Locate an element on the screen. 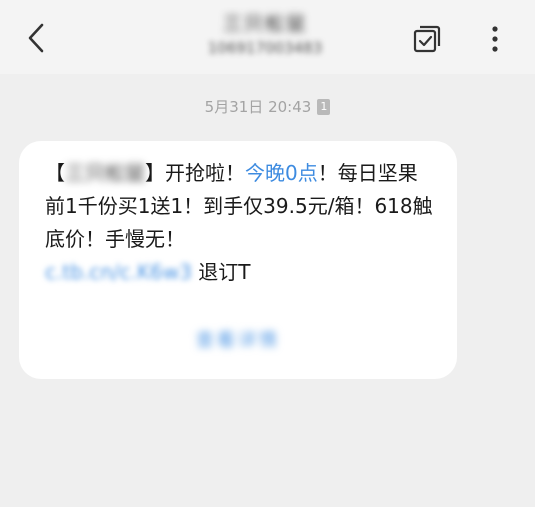 The width and height of the screenshot is (535, 507). message-lead: 】开抢啦！ is located at coordinates (195, 173).